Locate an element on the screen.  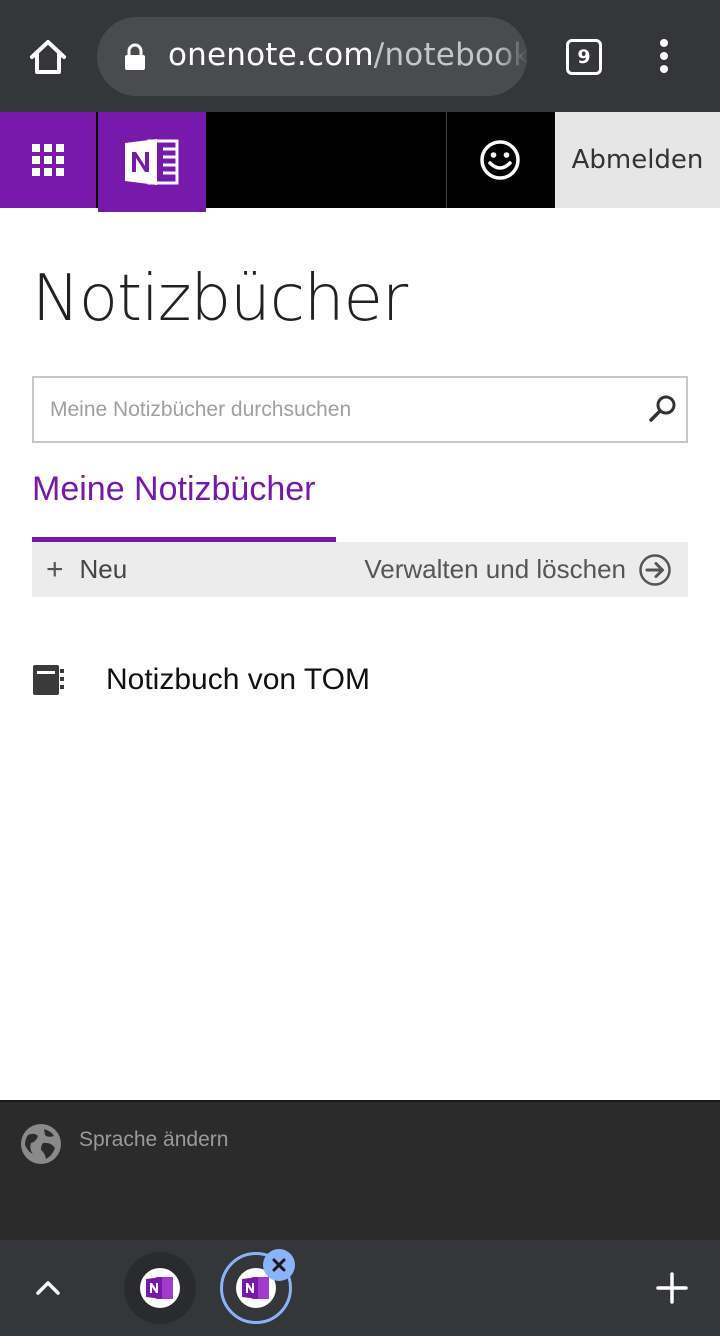
home-button is located at coordinates (48, 57).